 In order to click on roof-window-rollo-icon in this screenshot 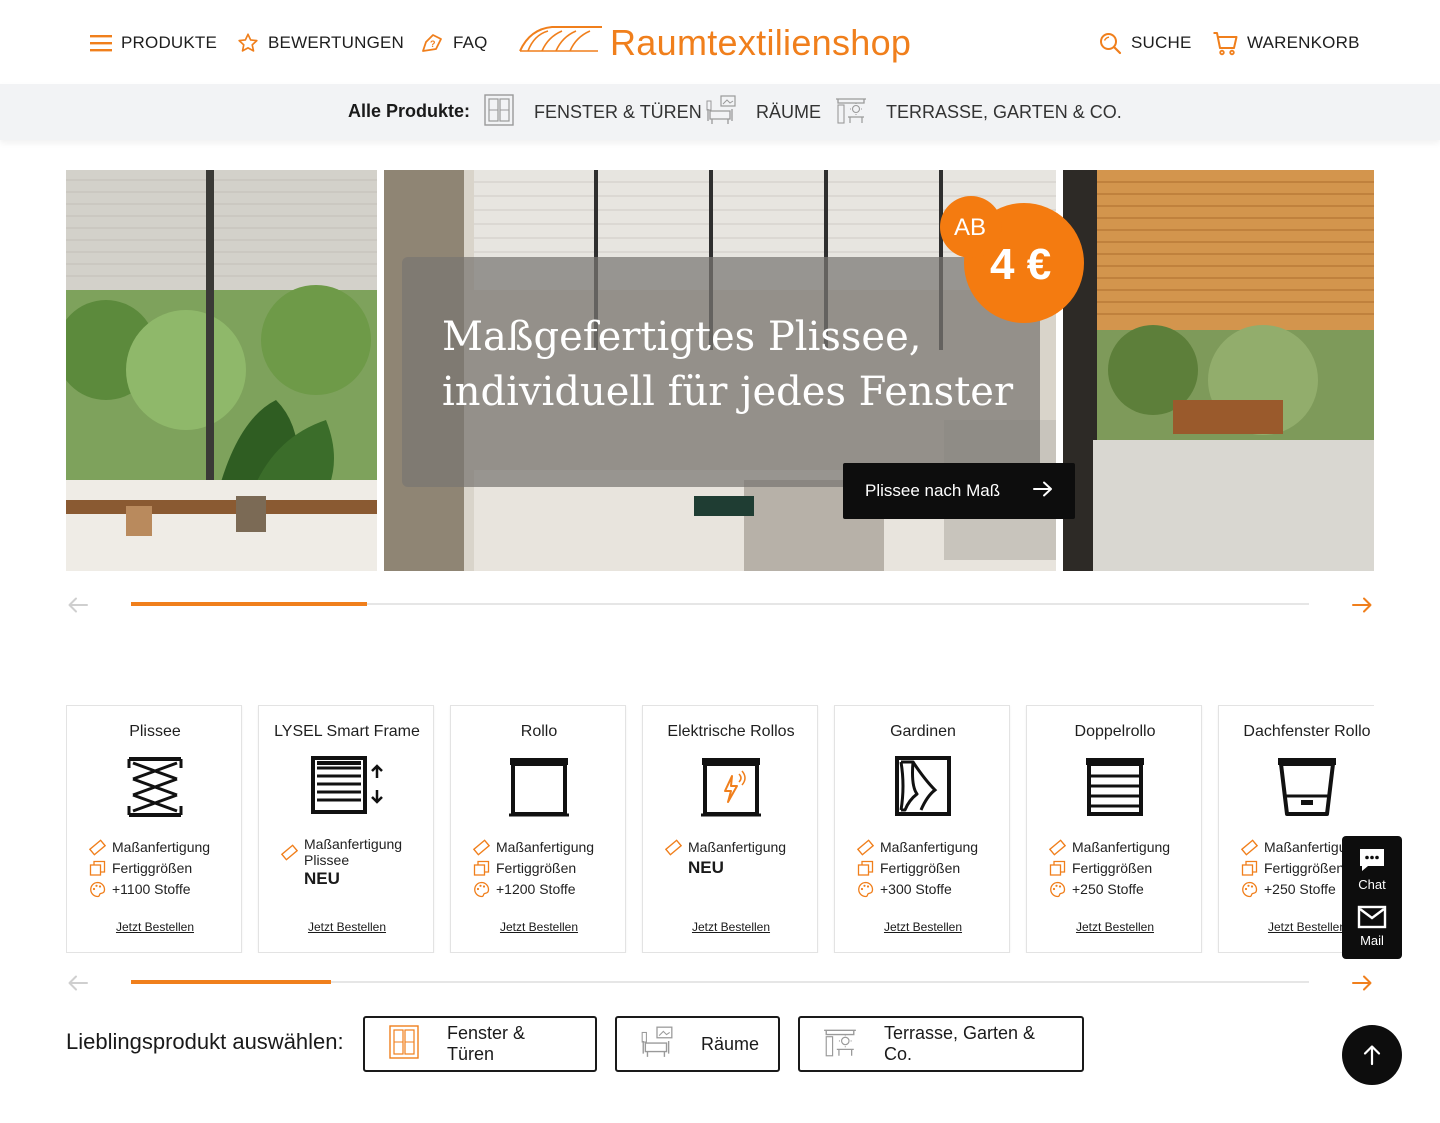, I will do `click(1307, 787)`.